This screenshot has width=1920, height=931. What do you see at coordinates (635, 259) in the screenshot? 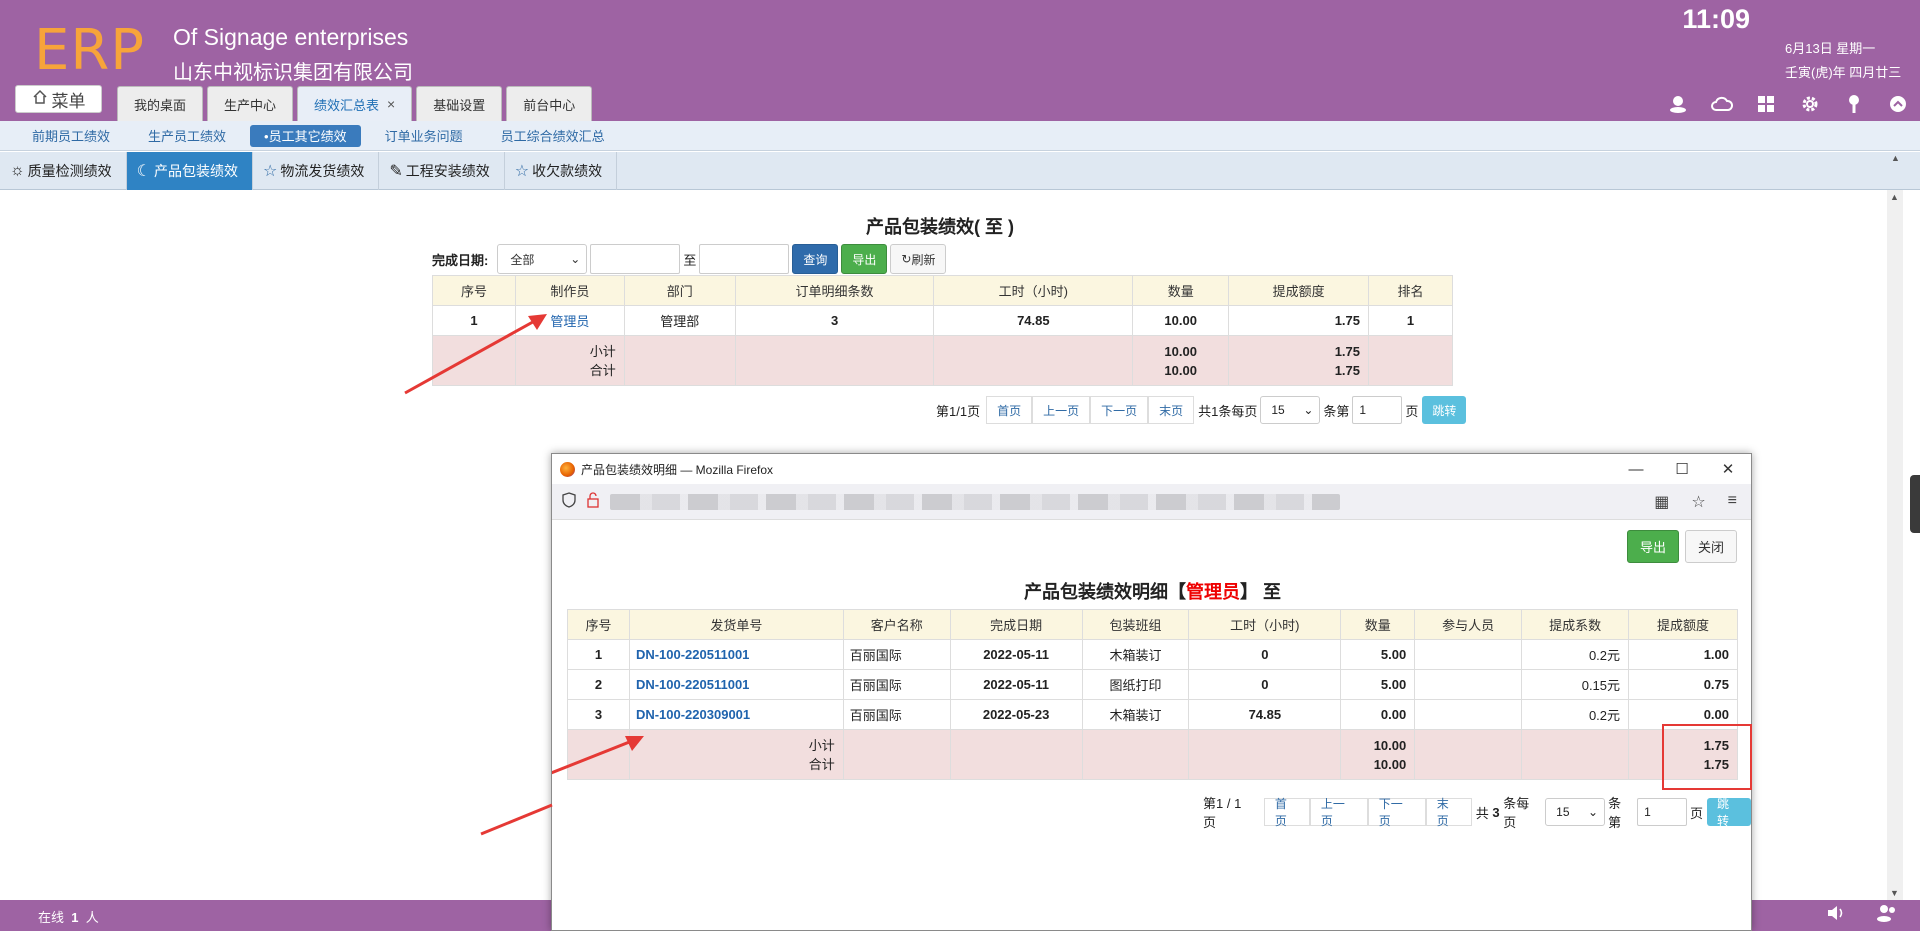
I see `start-date-input` at bounding box center [635, 259].